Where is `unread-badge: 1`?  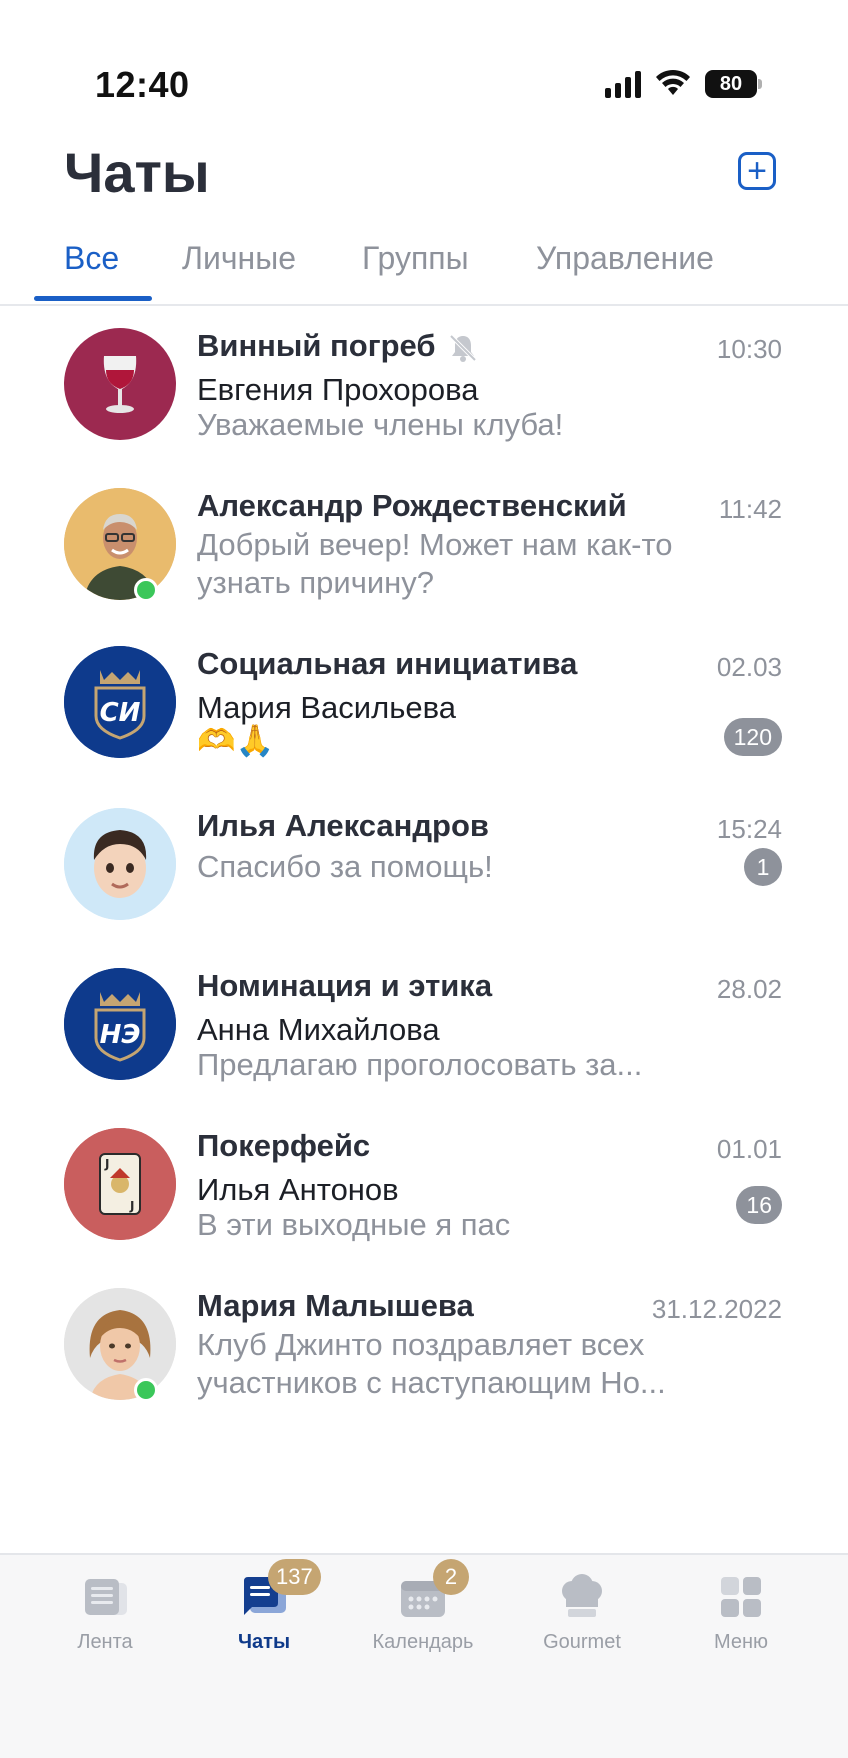
unread-badge: 1 is located at coordinates (763, 867).